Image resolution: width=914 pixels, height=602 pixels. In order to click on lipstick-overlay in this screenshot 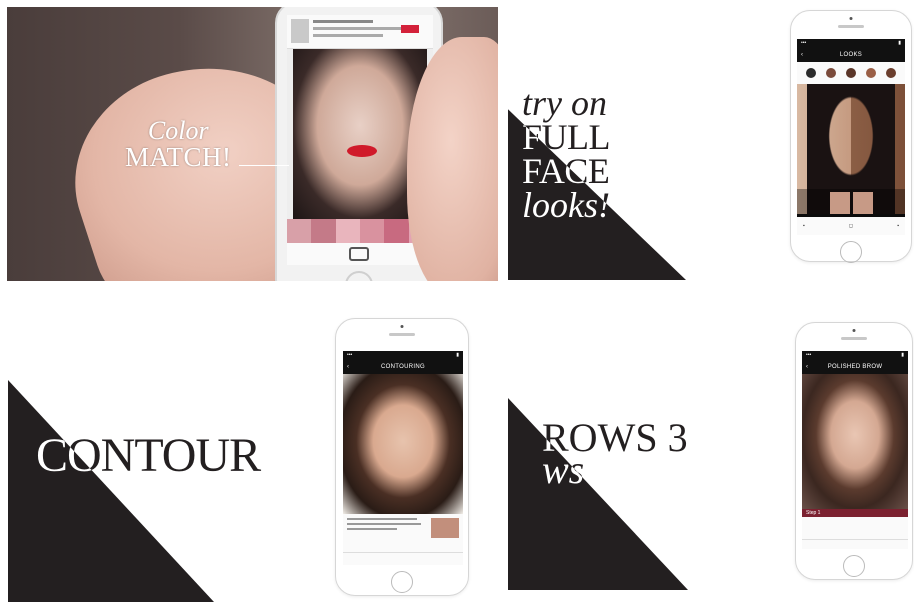, I will do `click(362, 151)`.